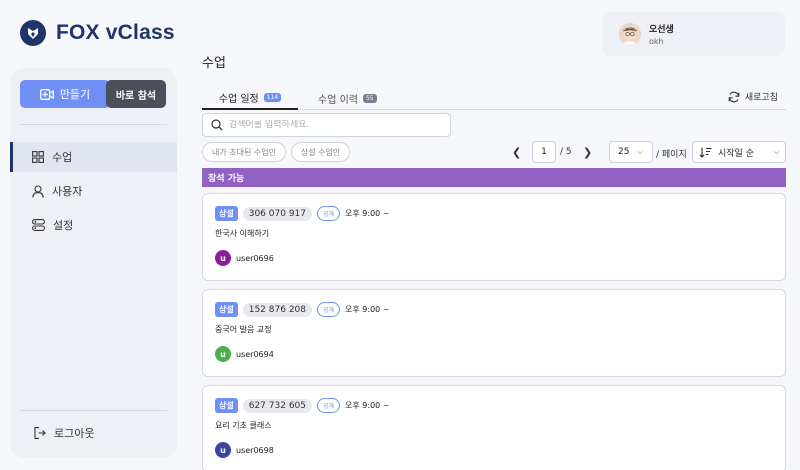 This screenshot has width=800, height=470. Describe the element at coordinates (93, 157) in the screenshot. I see `sidebar-item-classes: 수업` at that location.